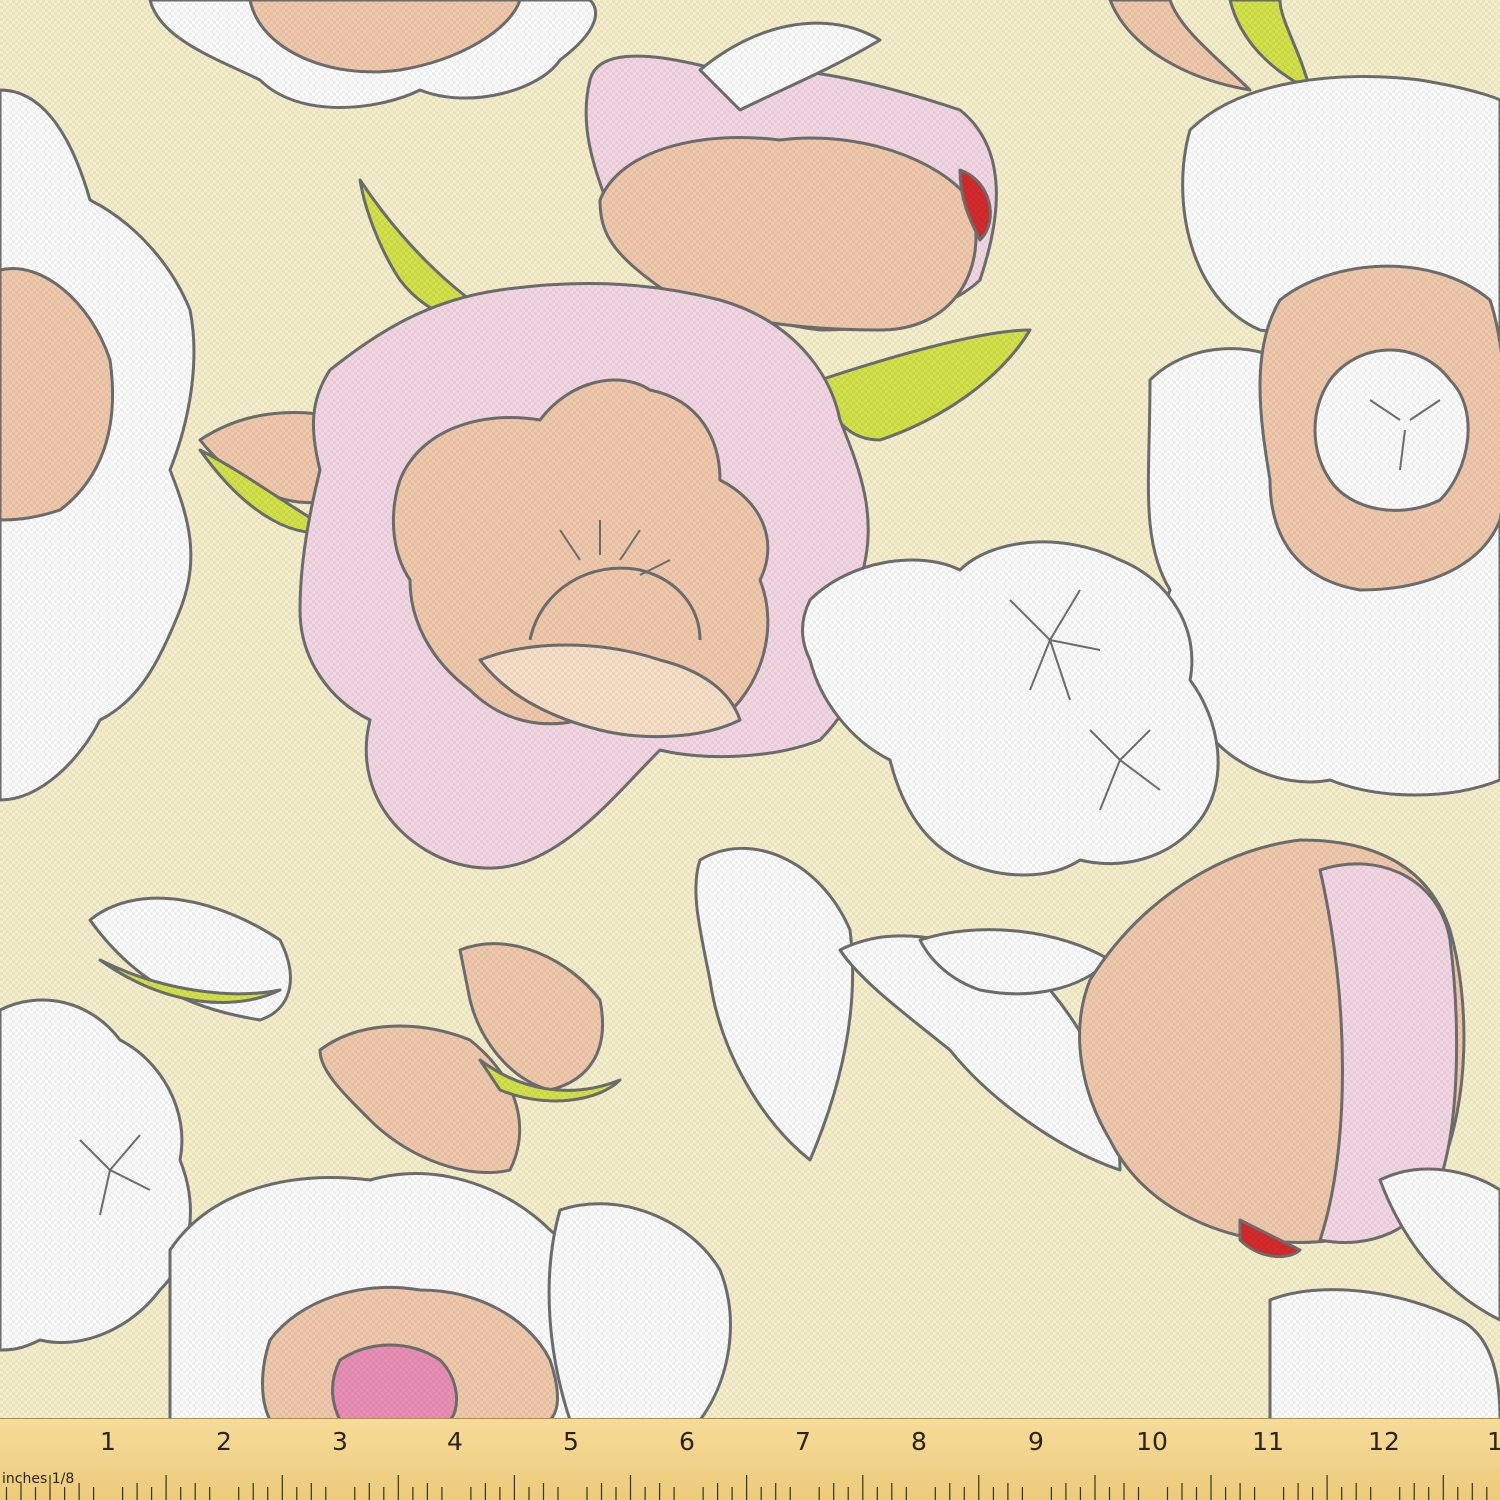 The image size is (1500, 1500). I want to click on ruler-number: 3, so click(340, 1441).